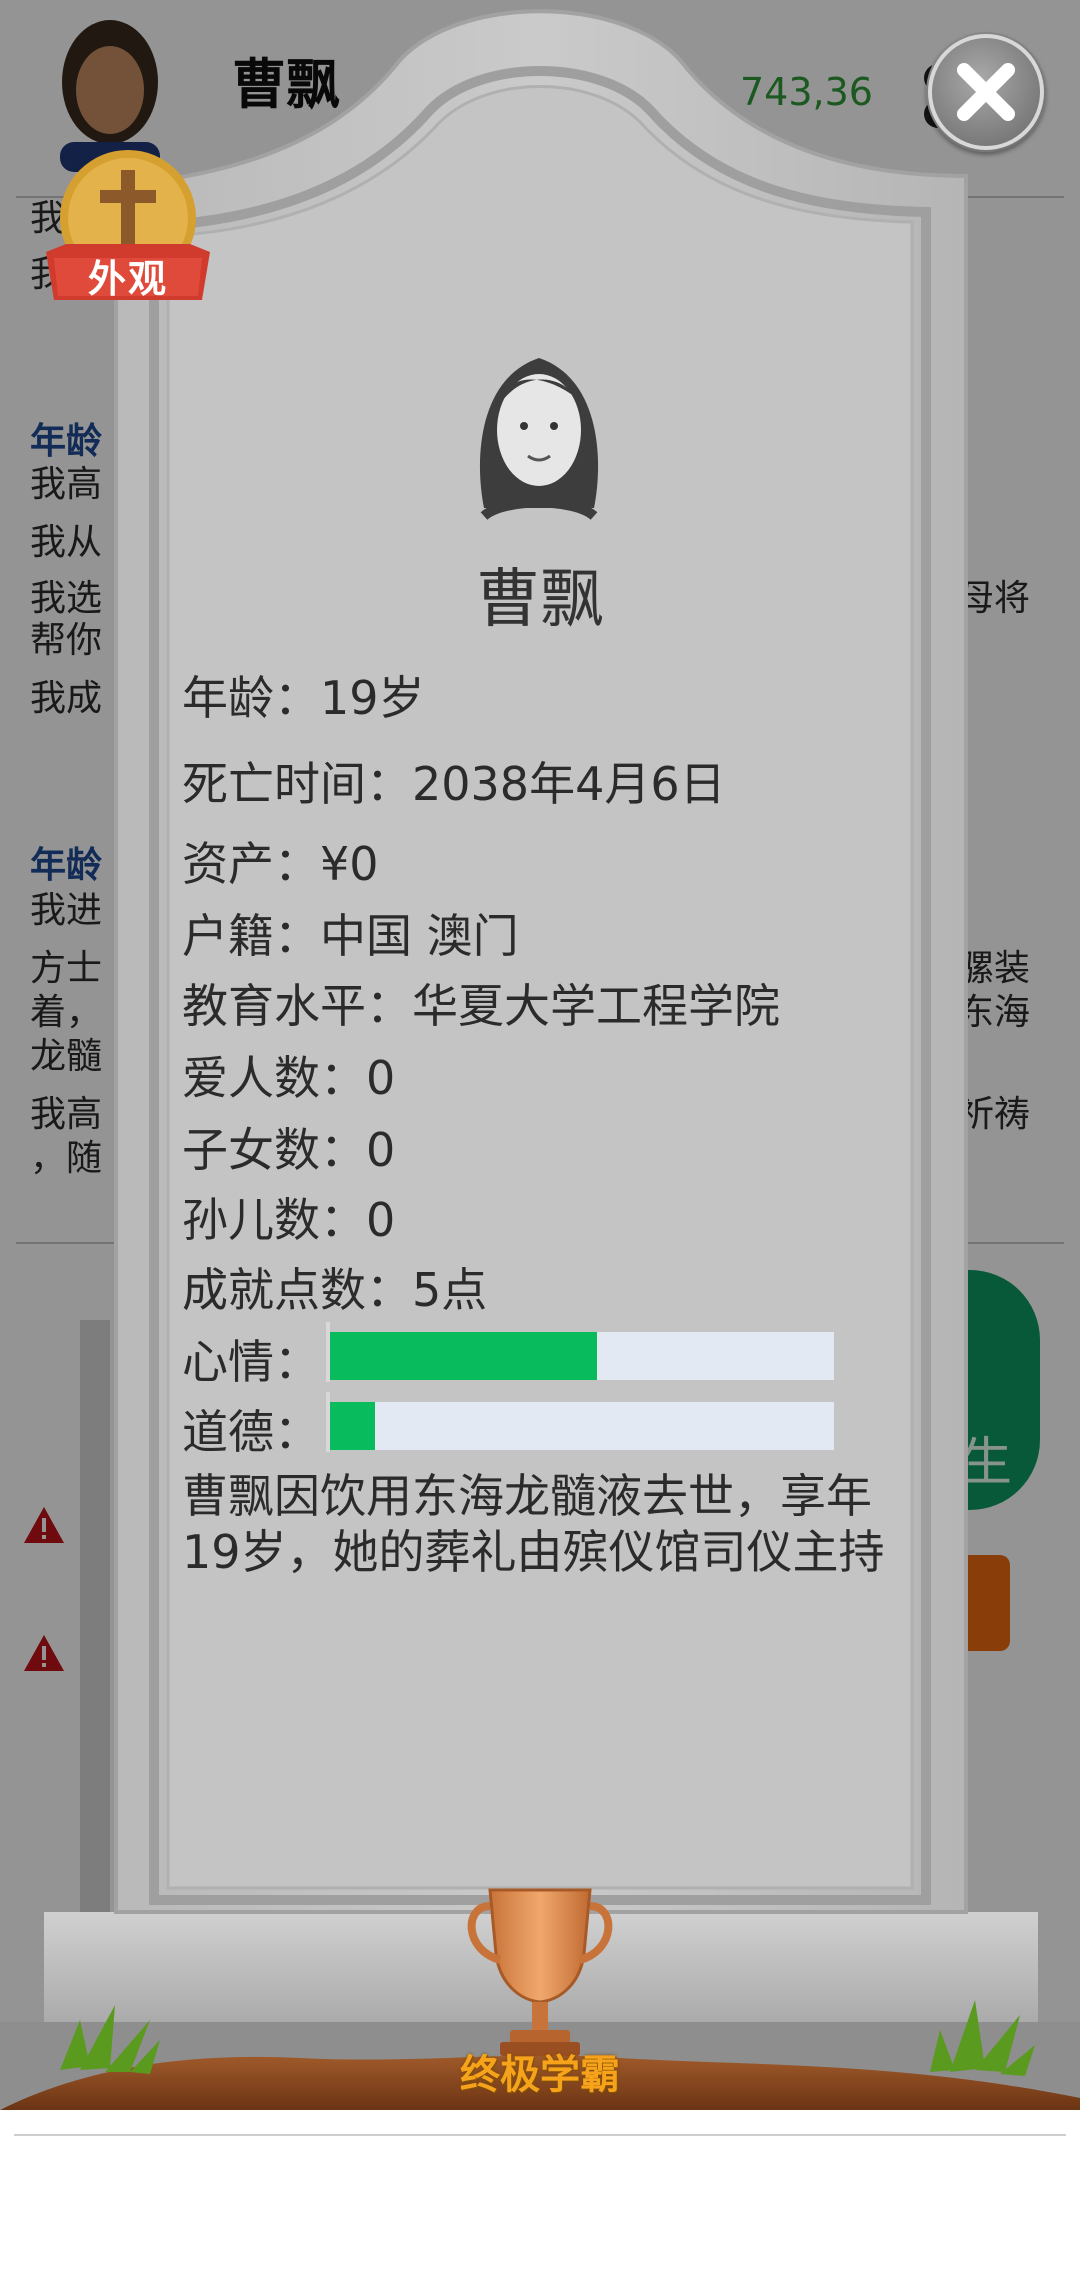 The image size is (1080, 2280). Describe the element at coordinates (289, 1150) in the screenshot. I see `children-stat: 子女数：0` at that location.